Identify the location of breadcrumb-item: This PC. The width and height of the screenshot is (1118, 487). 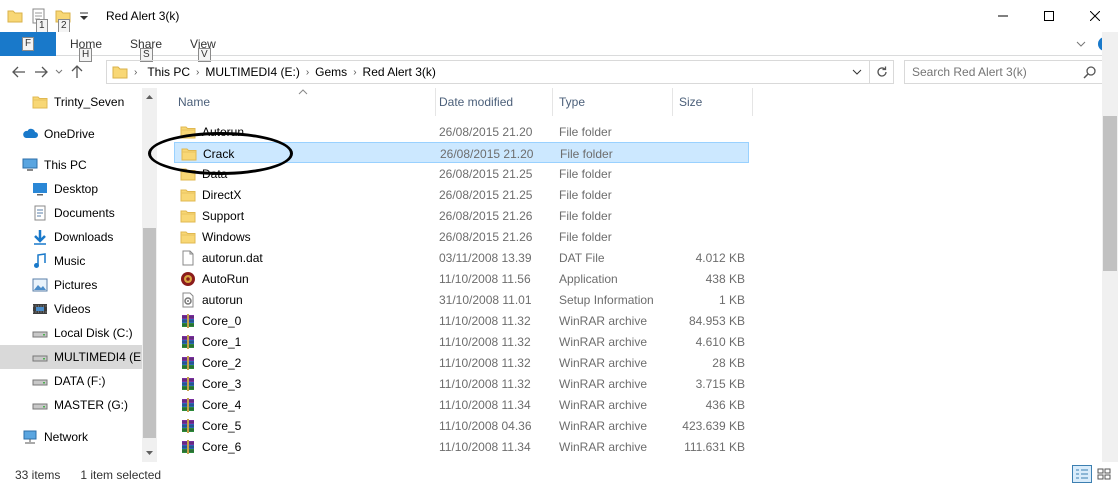
(168, 72).